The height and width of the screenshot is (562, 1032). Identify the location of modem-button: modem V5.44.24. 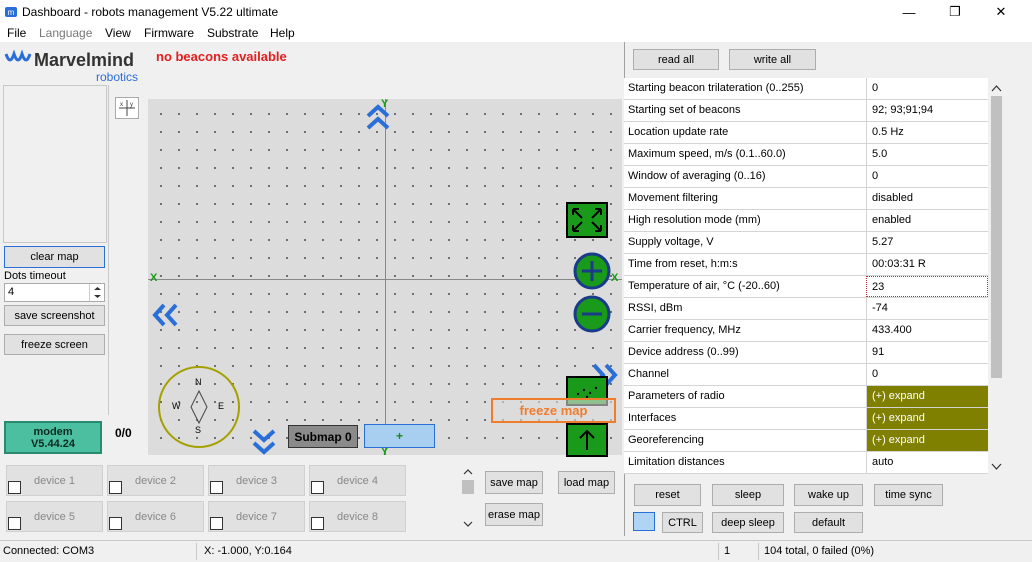
(53, 437).